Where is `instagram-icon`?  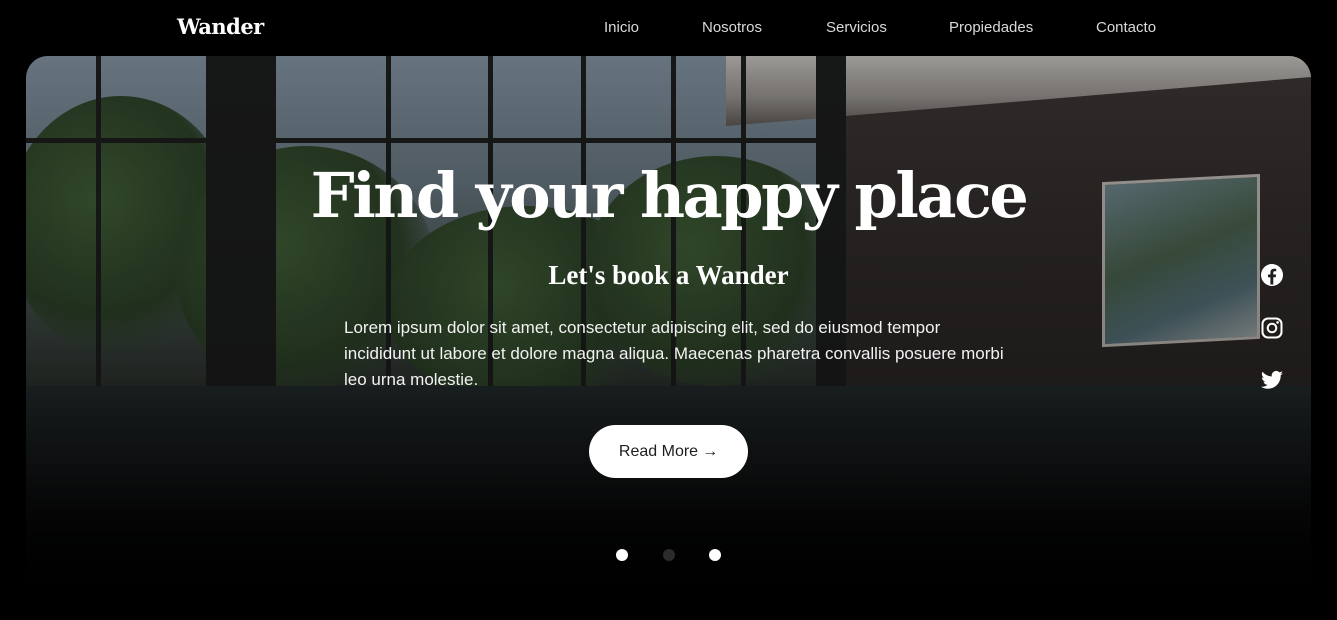
instagram-icon is located at coordinates (1272, 328).